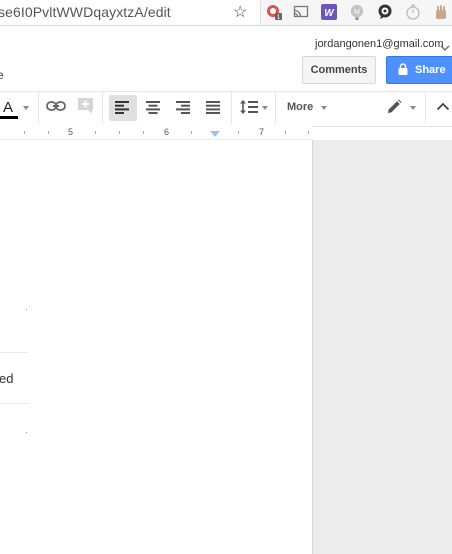 The height and width of the screenshot is (554, 452). I want to click on extension-purple-w-icon: W, so click(329, 12).